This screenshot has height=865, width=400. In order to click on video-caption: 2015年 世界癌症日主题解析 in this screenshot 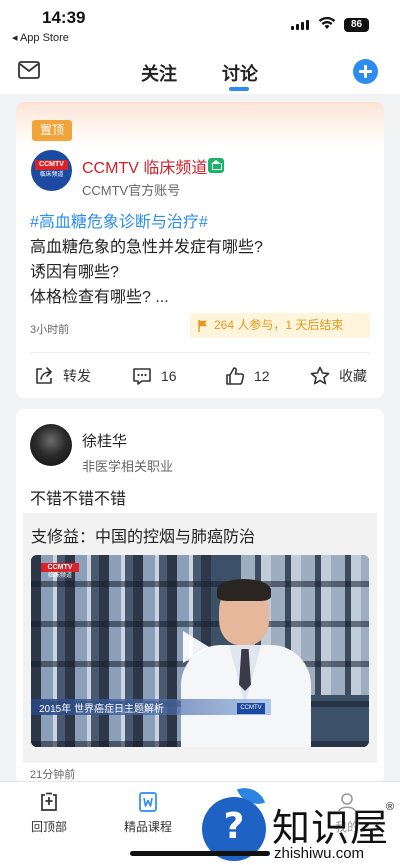, I will do `click(102, 709)`.